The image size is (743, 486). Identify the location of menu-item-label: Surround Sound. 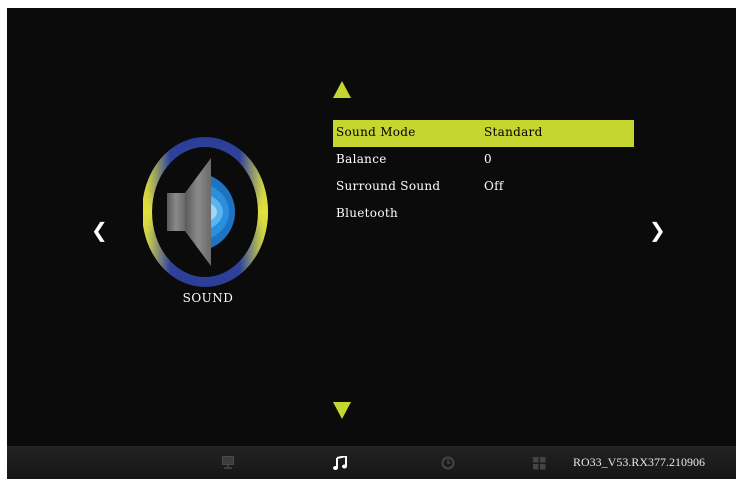
(388, 186).